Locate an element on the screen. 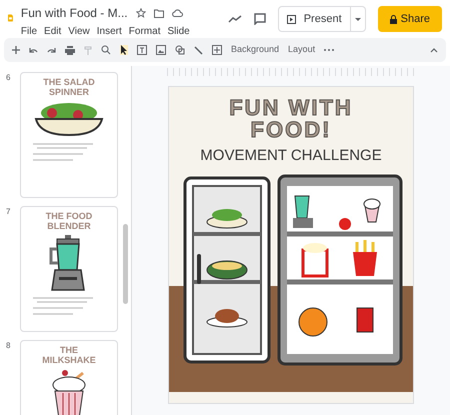 This screenshot has height=415, width=450. menu-item: Slide is located at coordinates (178, 31).